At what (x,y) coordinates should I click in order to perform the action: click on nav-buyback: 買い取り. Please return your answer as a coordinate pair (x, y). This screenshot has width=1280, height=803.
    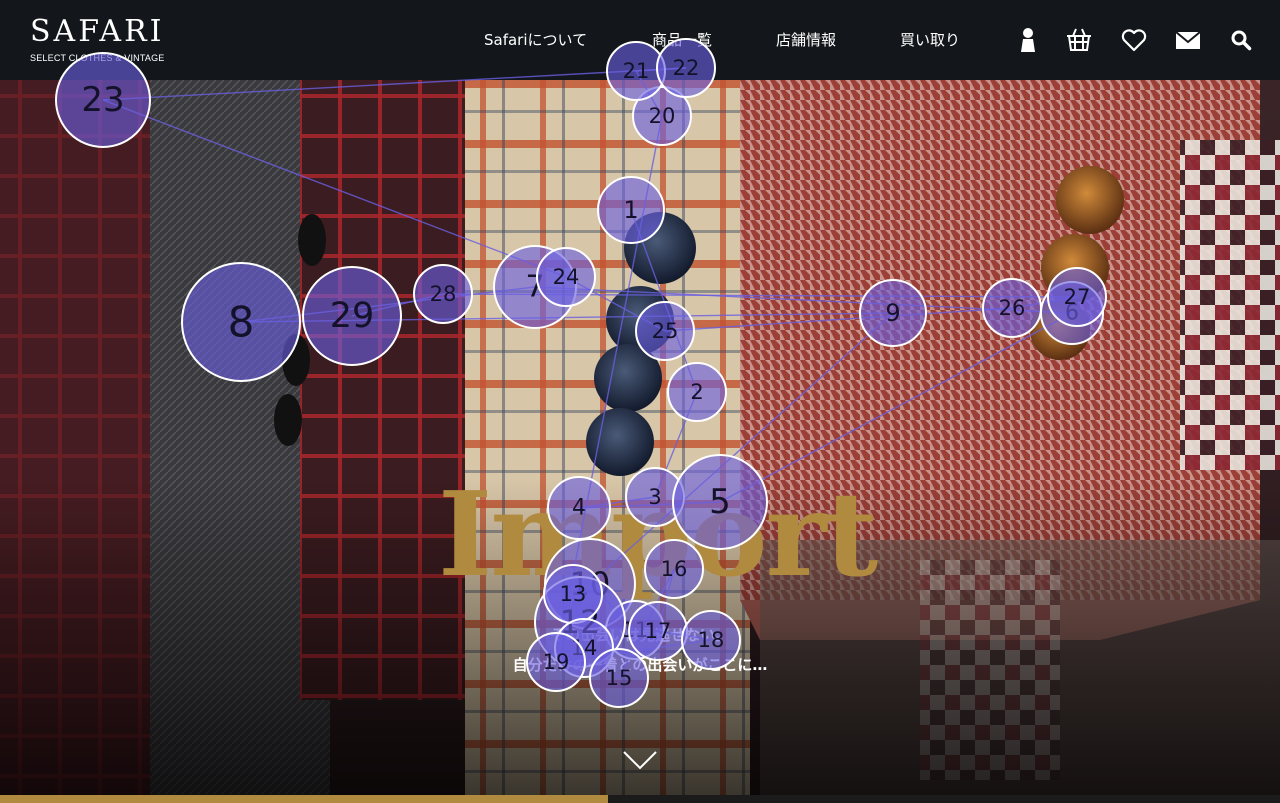
    Looking at the image, I should click on (930, 40).